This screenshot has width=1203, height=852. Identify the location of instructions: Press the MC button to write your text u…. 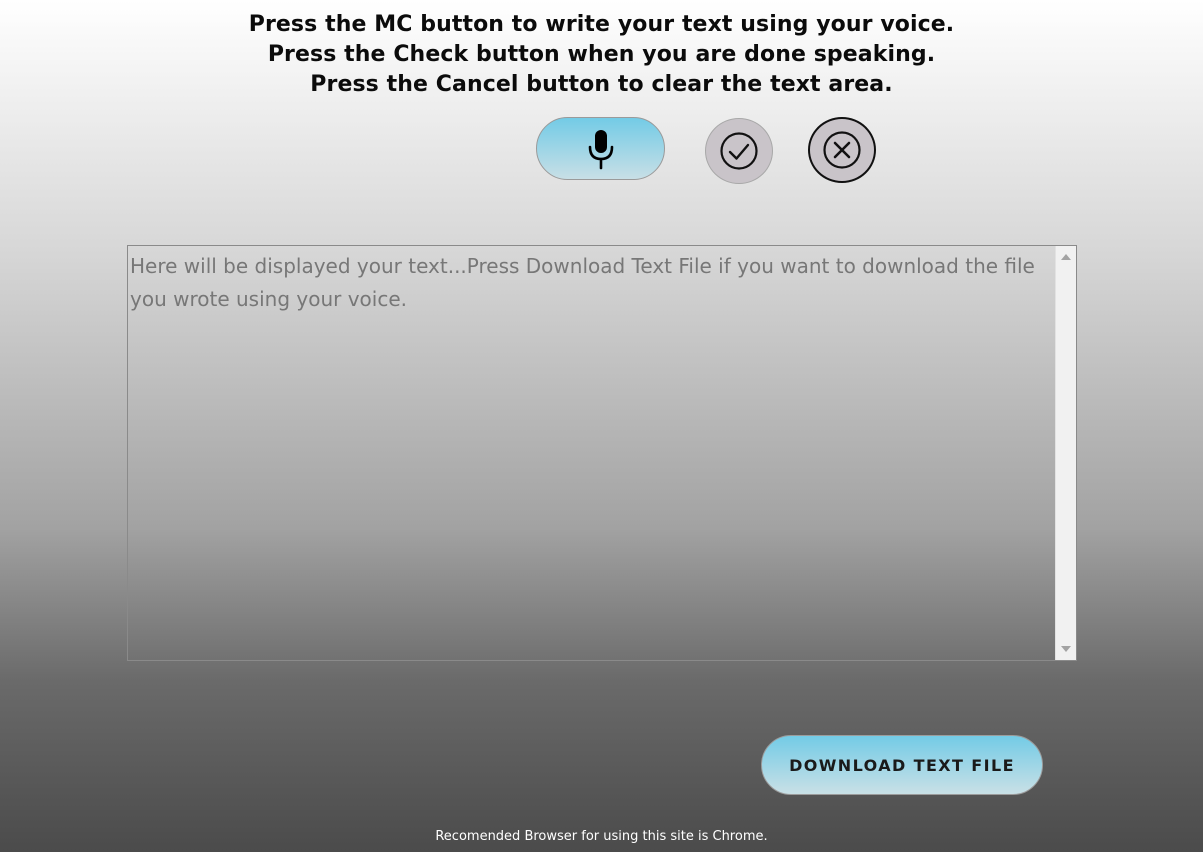
(601, 55).